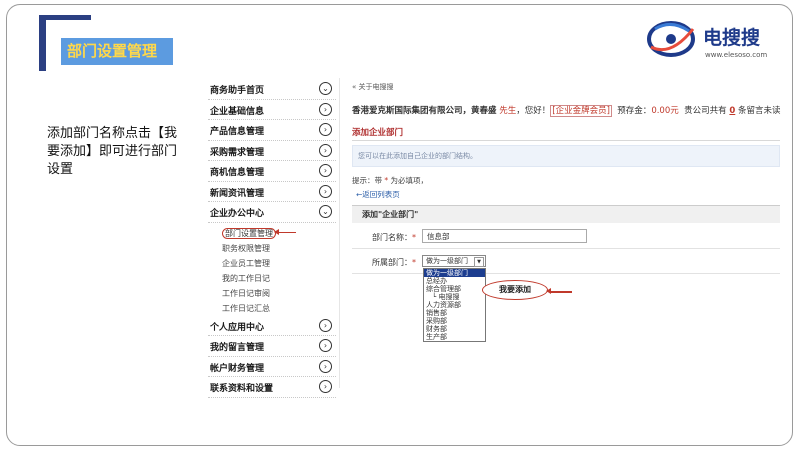 The image size is (798, 450). What do you see at coordinates (237, 327) in the screenshot?
I see `sidebar-item-label: 个人应用中心` at bounding box center [237, 327].